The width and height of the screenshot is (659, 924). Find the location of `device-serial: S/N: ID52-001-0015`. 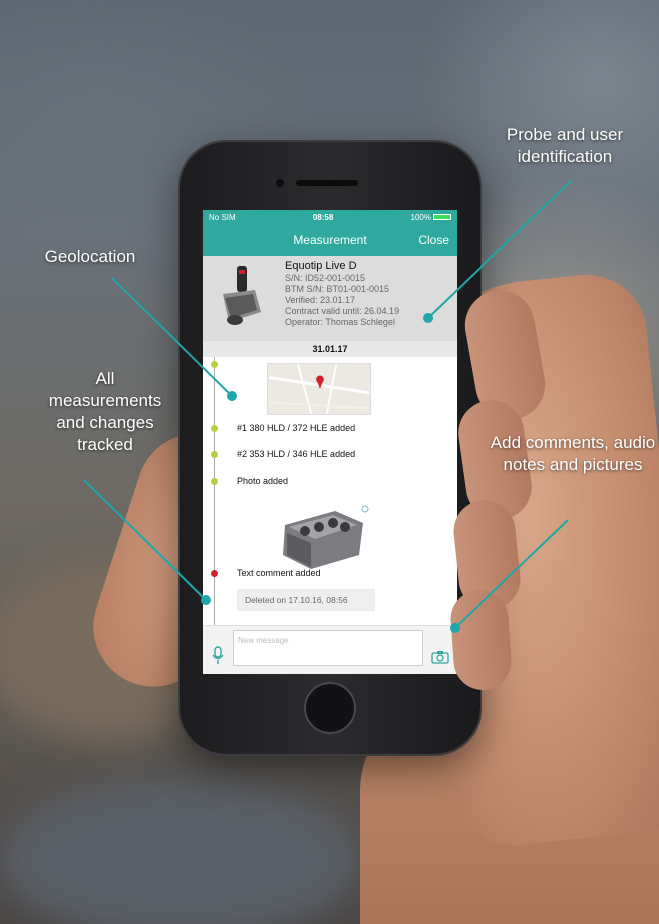

device-serial: S/N: ID52-001-0015 is located at coordinates (325, 278).